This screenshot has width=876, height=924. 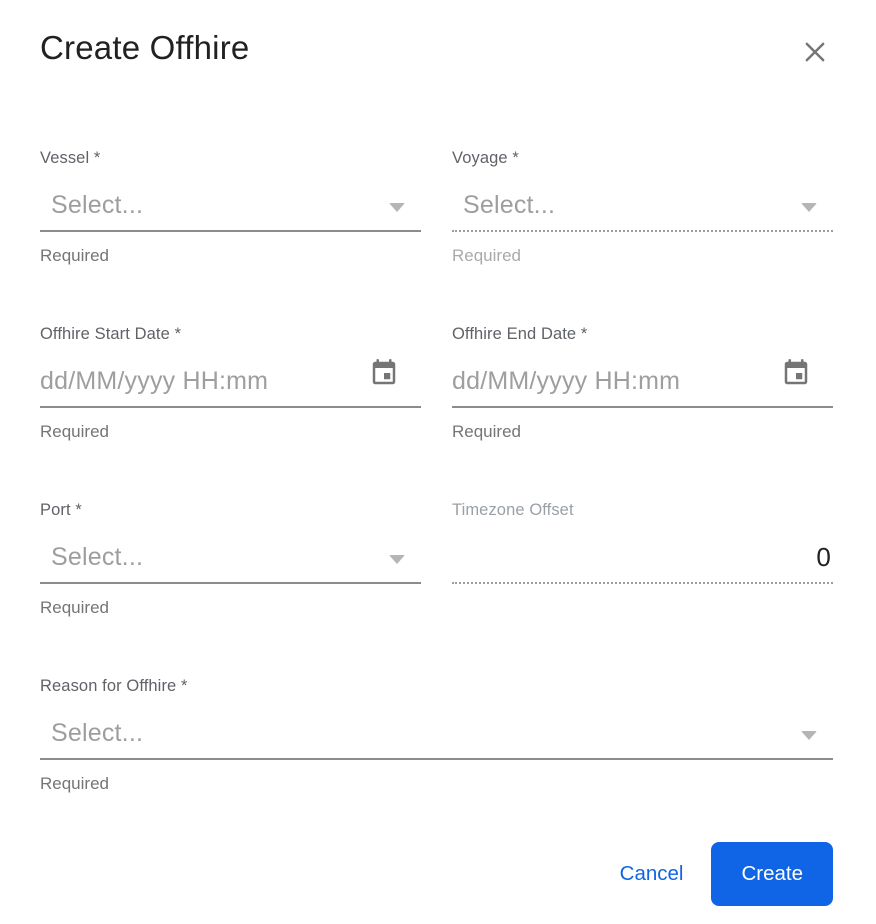 I want to click on field-vessel: Vessel * Select... Required, so click(x=230, y=207).